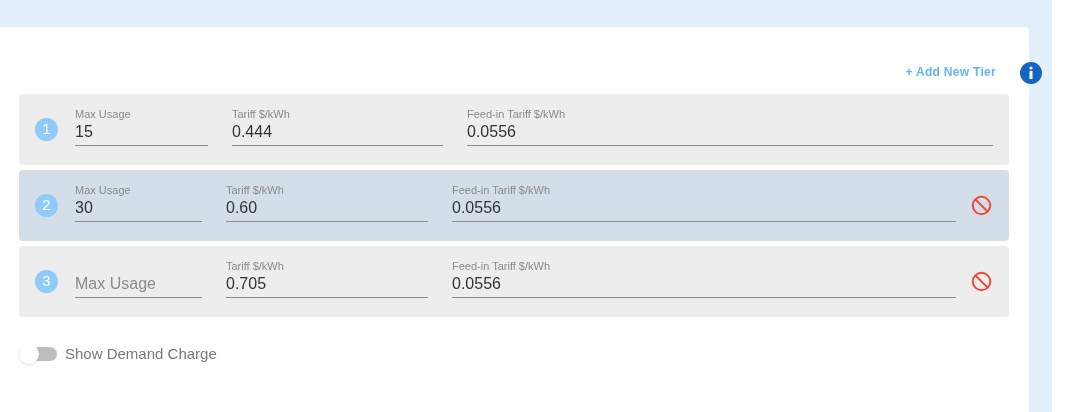 Image resolution: width=1071 pixels, height=412 pixels. What do you see at coordinates (327, 285) in the screenshot?
I see `input-field: 0.705` at bounding box center [327, 285].